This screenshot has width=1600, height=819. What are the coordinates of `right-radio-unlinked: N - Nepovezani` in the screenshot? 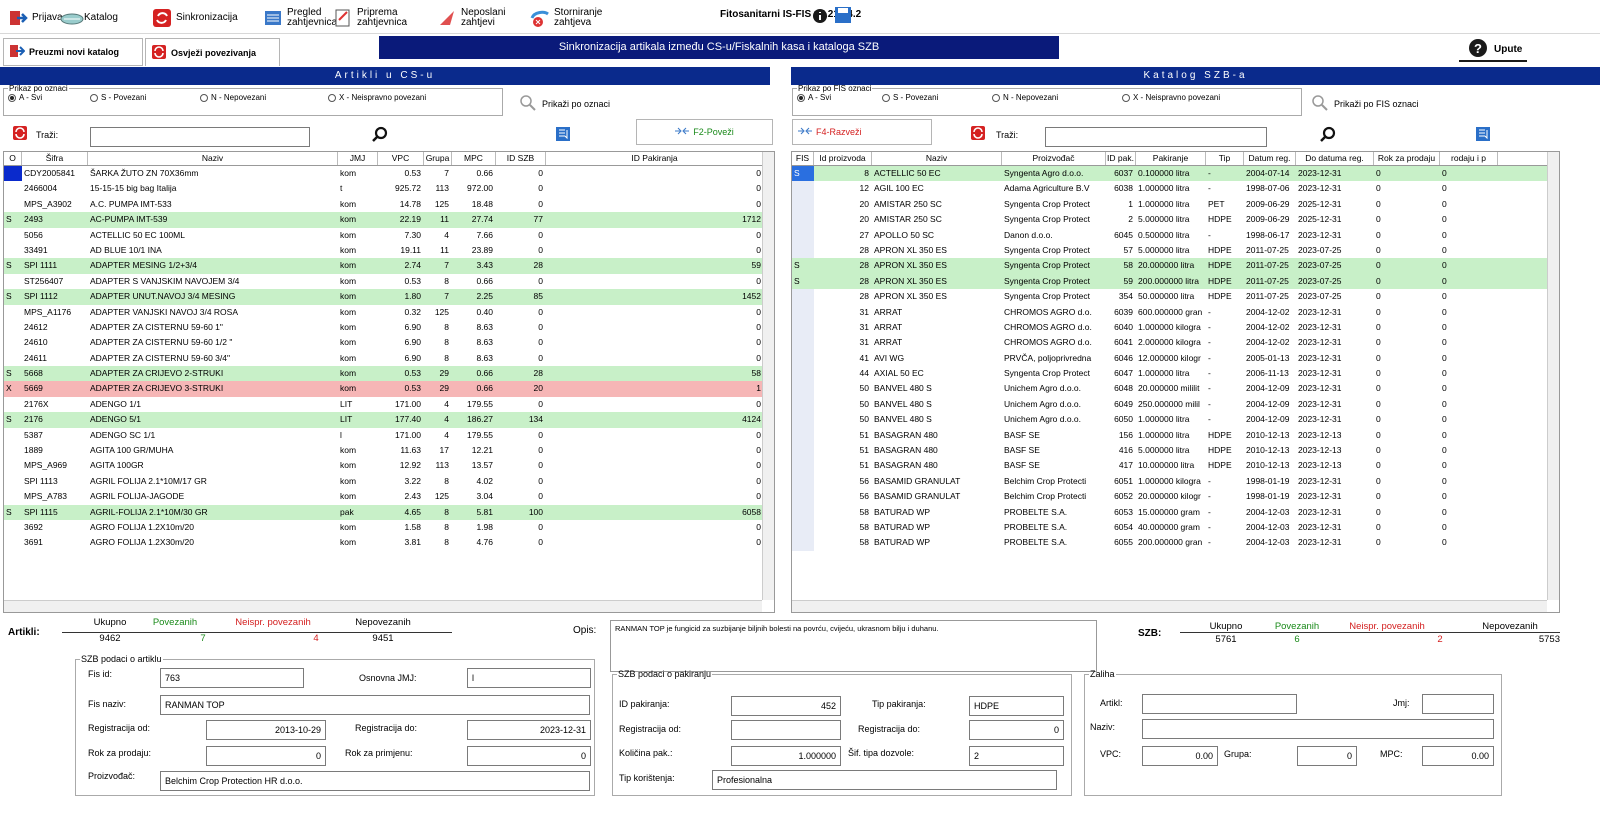 It's located at (1057, 97).